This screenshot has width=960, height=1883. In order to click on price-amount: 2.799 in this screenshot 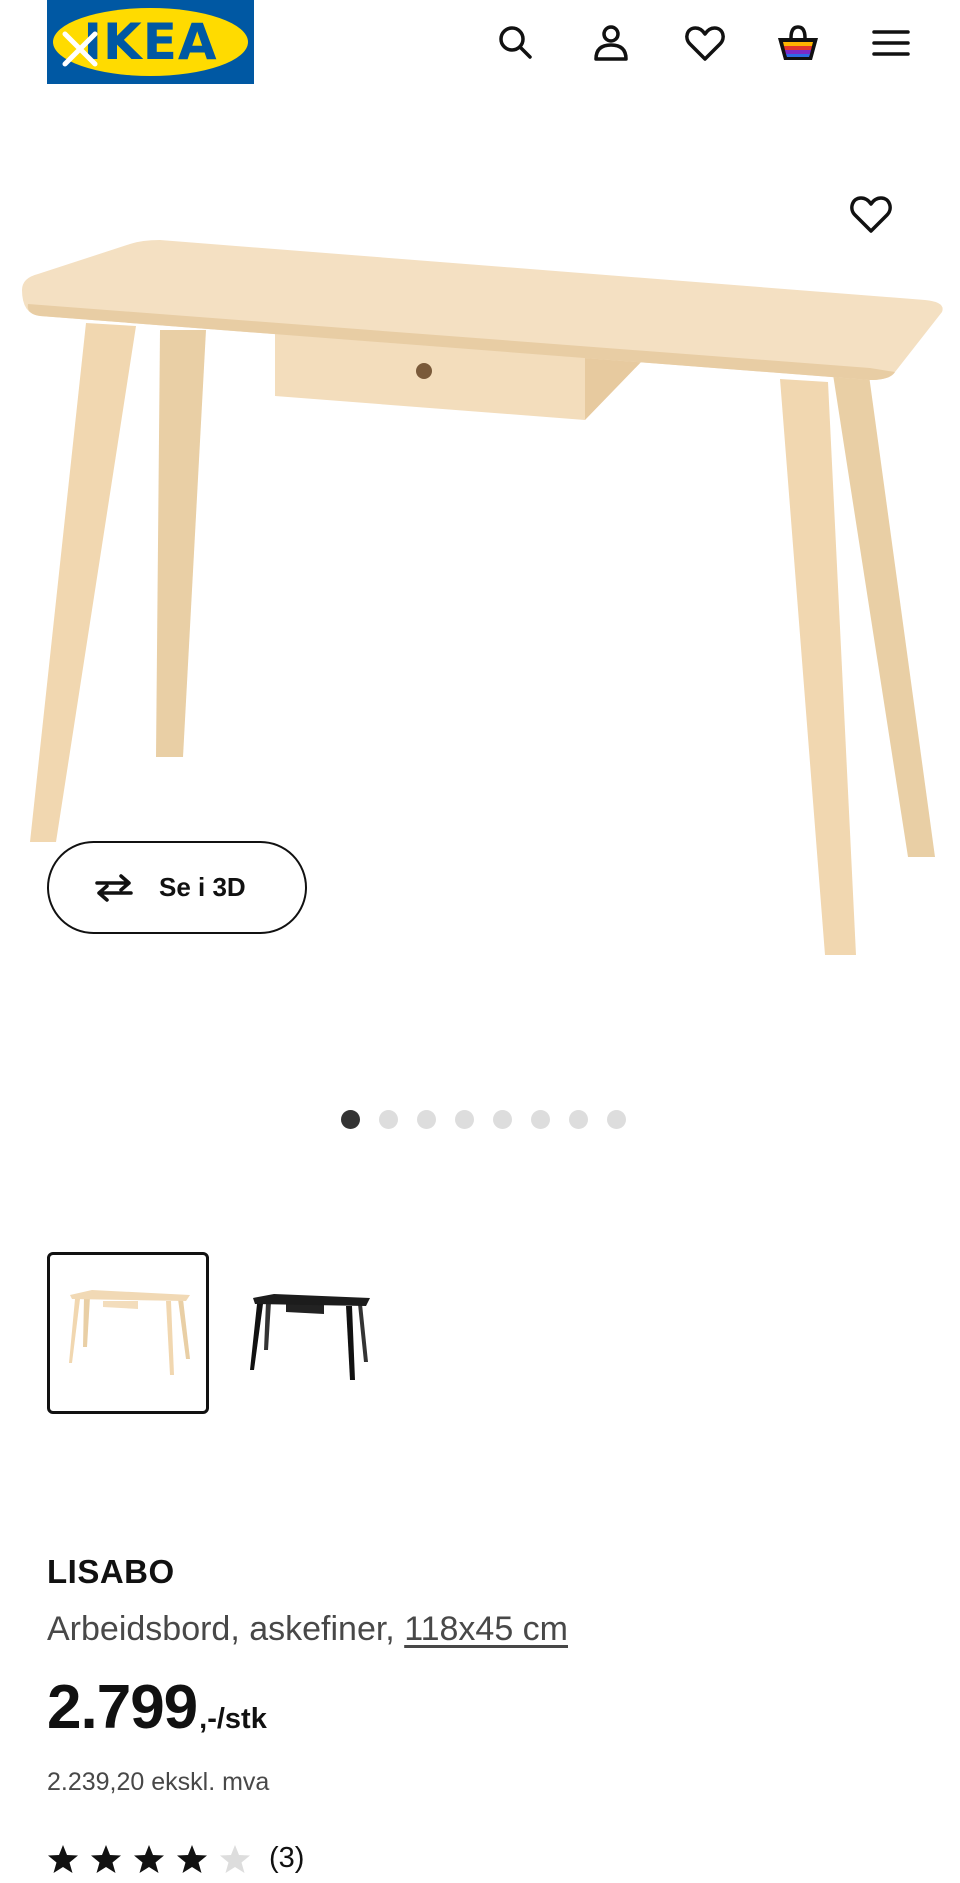, I will do `click(122, 1707)`.